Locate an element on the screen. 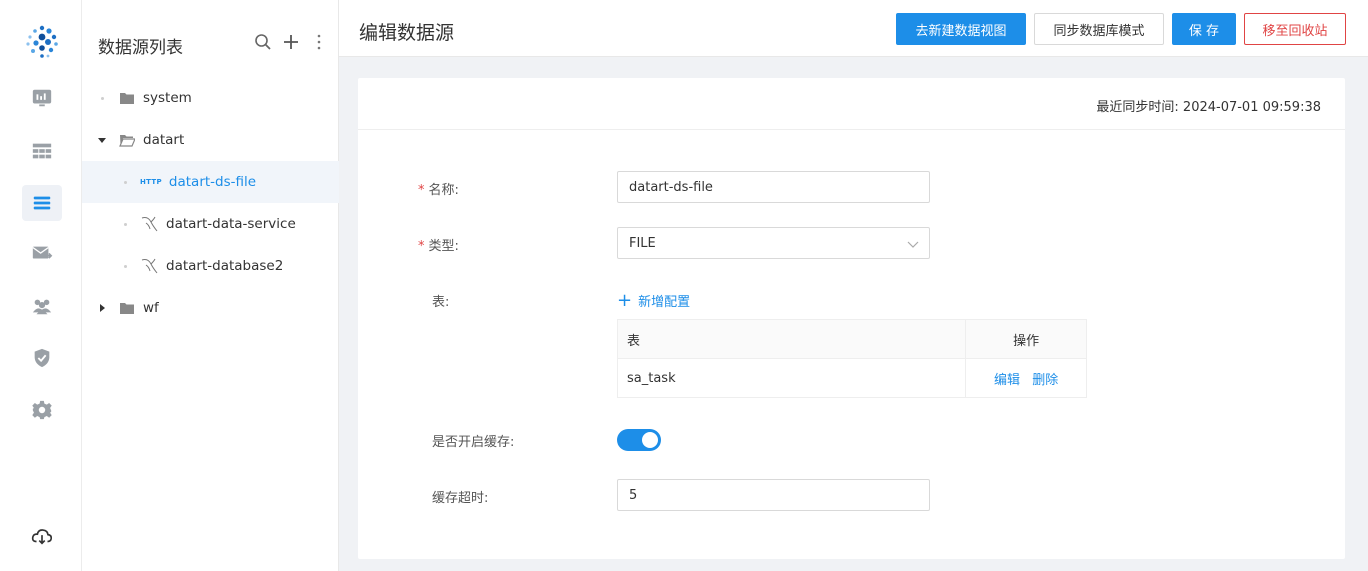 This screenshot has width=1368, height=571. name-label: * 名称: is located at coordinates (438, 188).